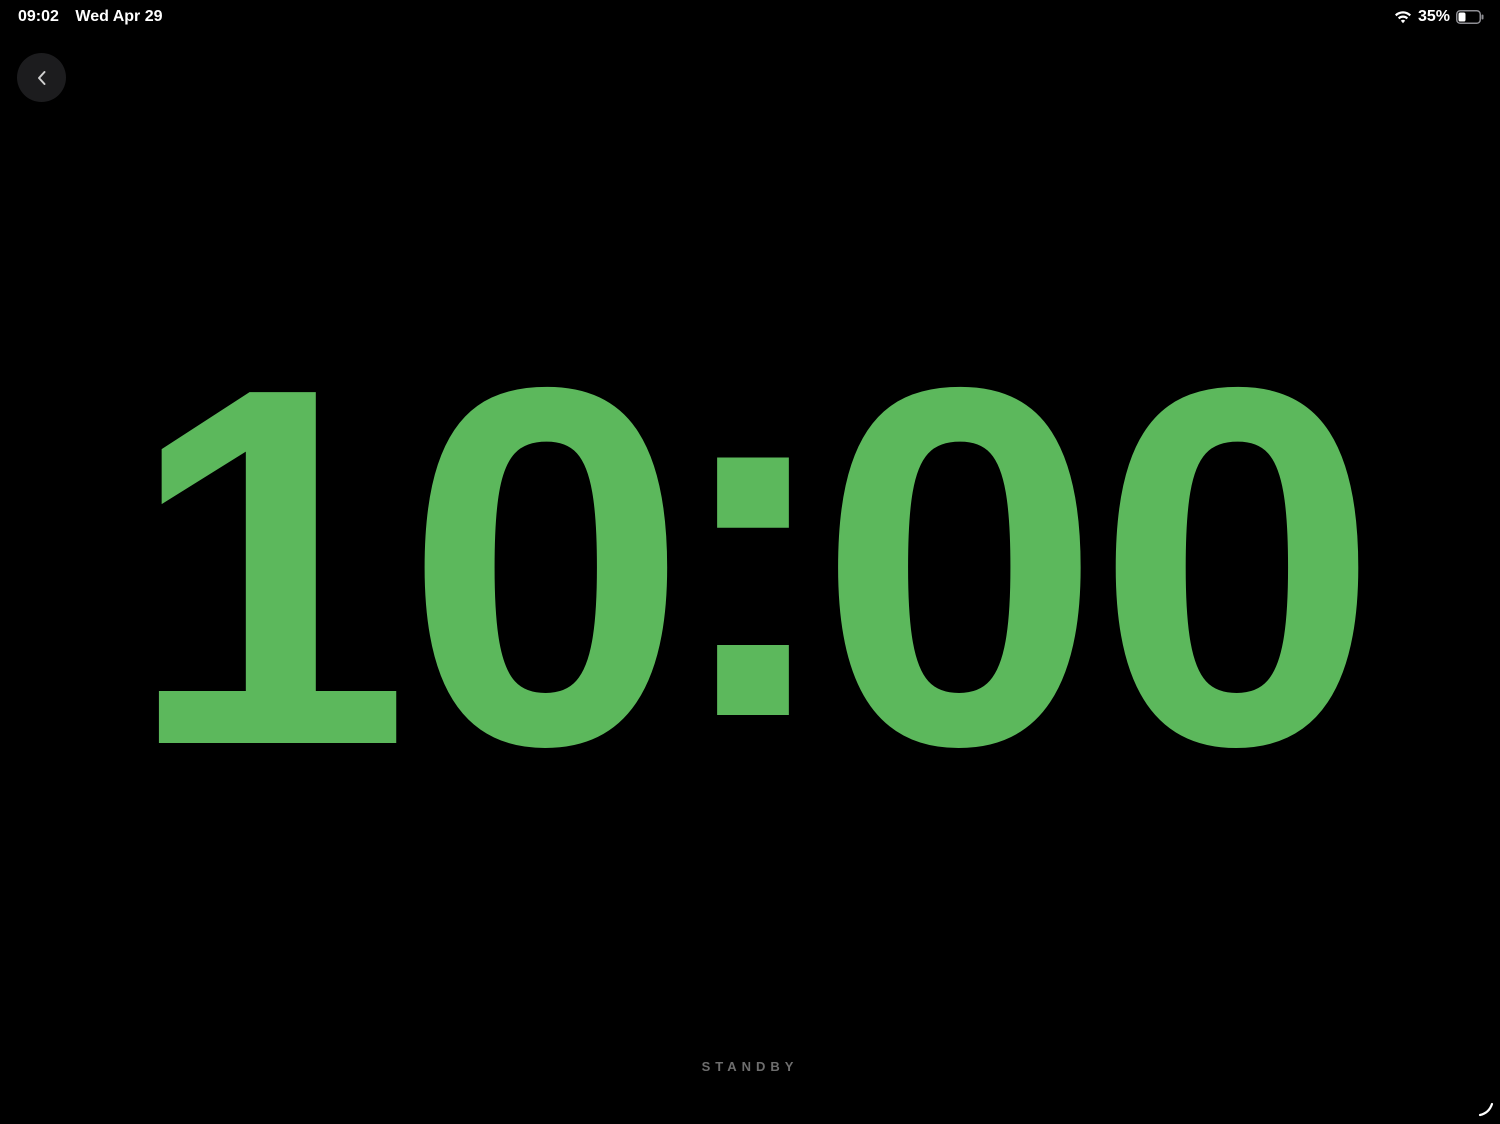 The image size is (1500, 1124). I want to click on status-bar-right: 35%, so click(1439, 17).